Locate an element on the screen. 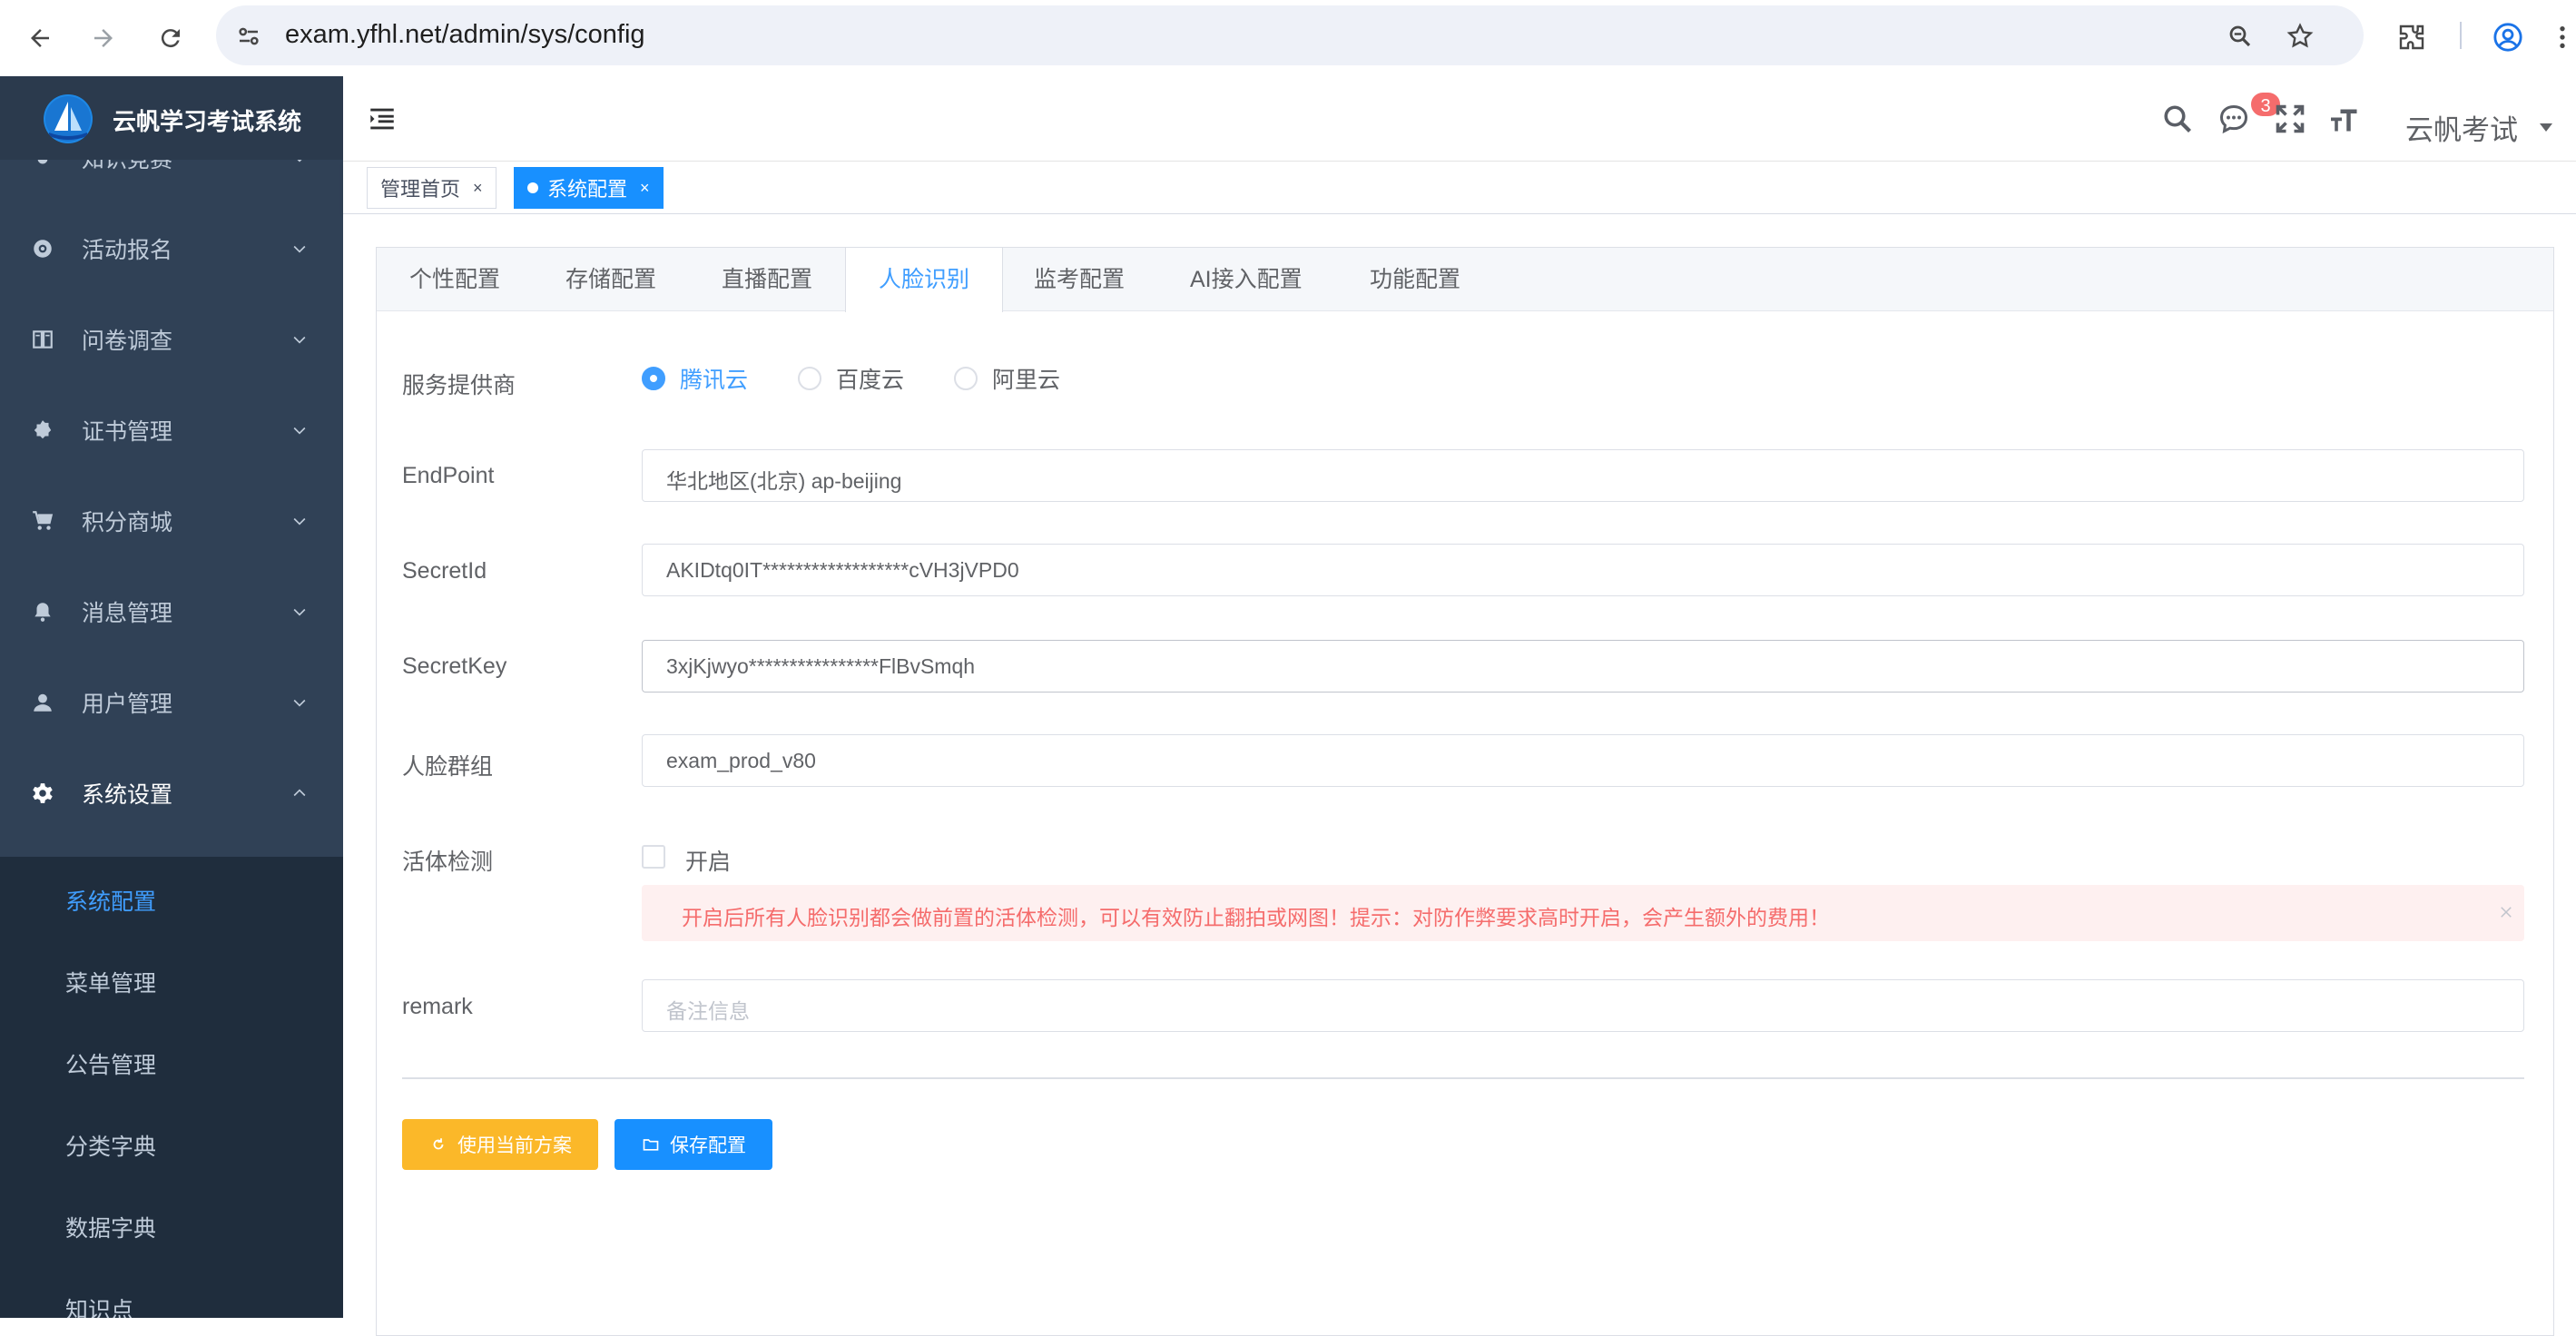 This screenshot has width=2576, height=1336. user-icon is located at coordinates (42, 703).